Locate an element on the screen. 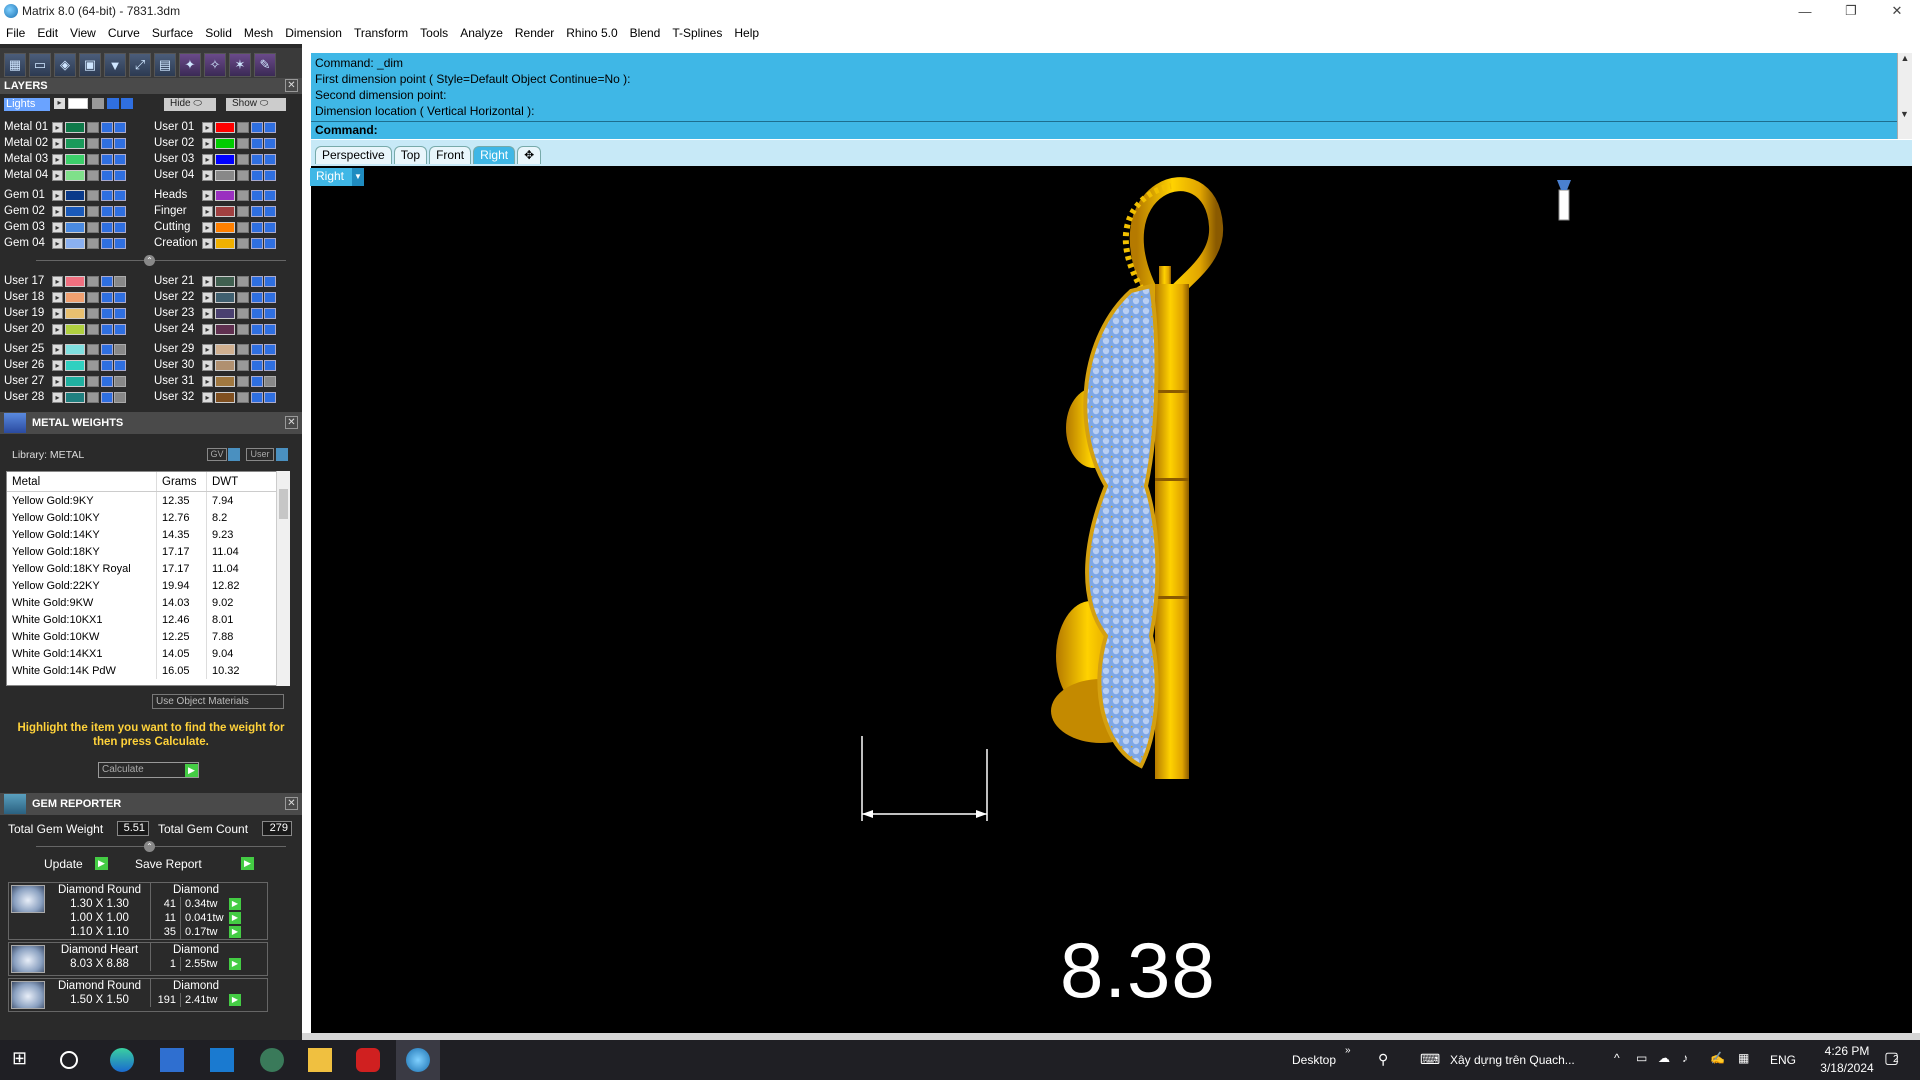 The image size is (1920, 1080). layout-icon: ▤ is located at coordinates (165, 65).